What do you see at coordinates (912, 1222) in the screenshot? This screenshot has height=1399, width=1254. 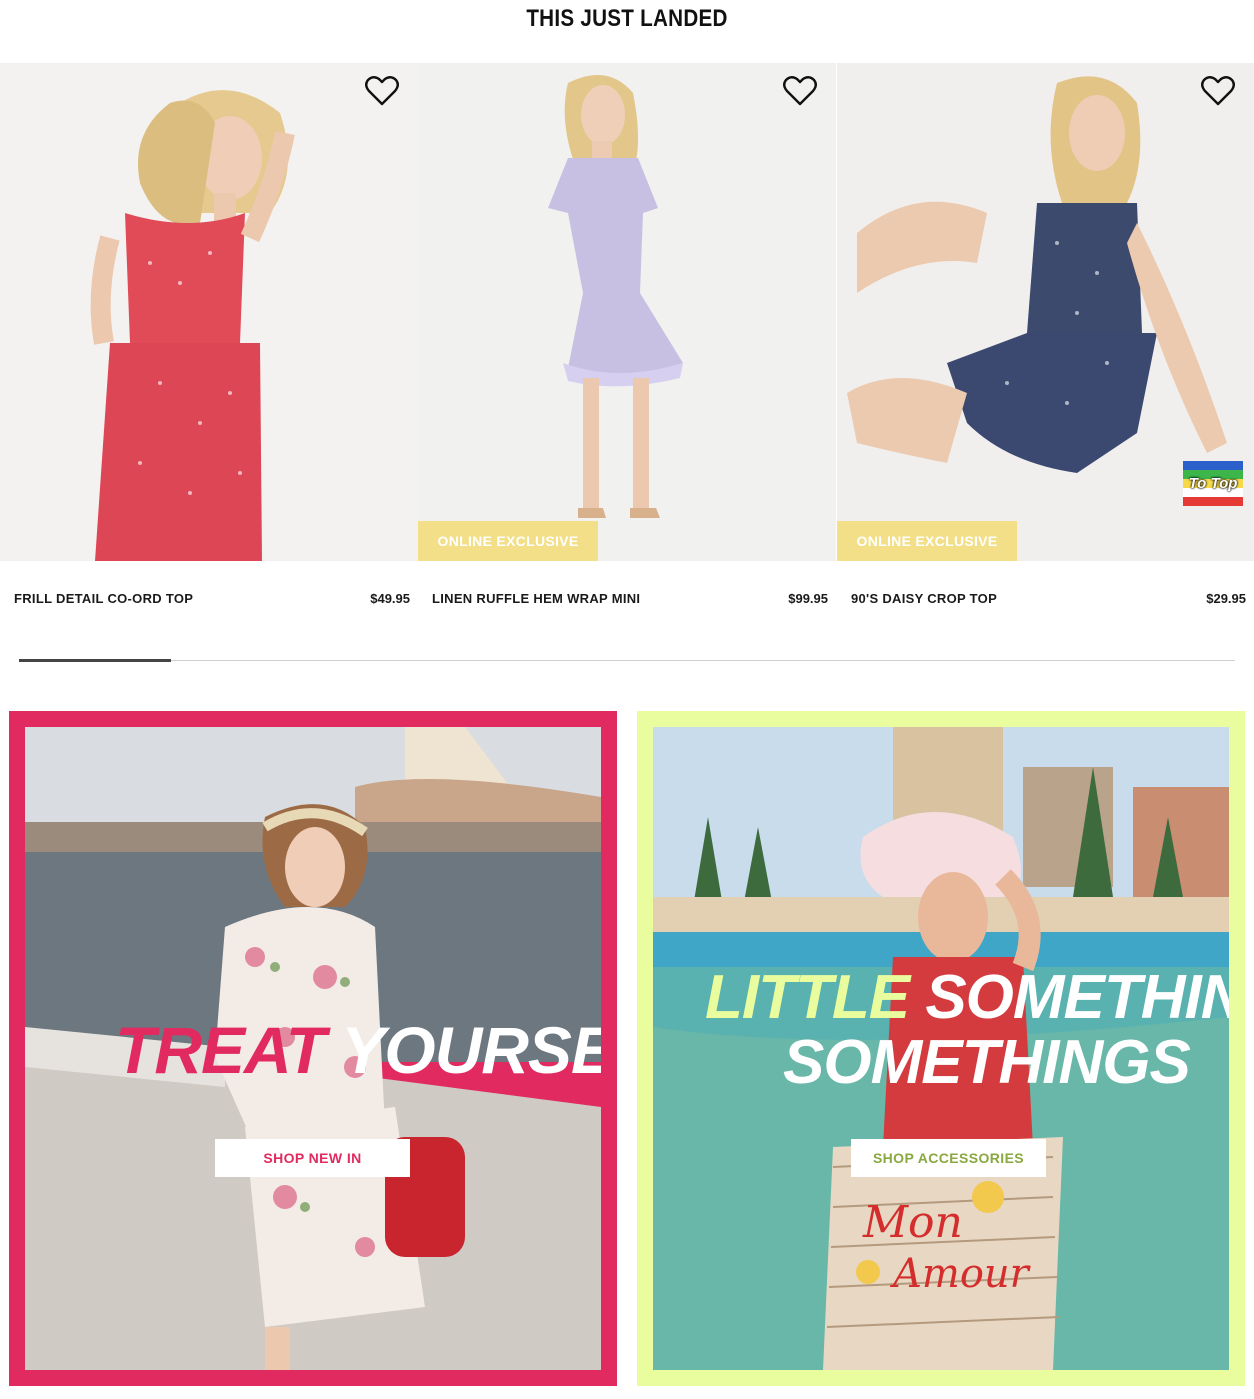 I see `svg-text: Mon` at bounding box center [912, 1222].